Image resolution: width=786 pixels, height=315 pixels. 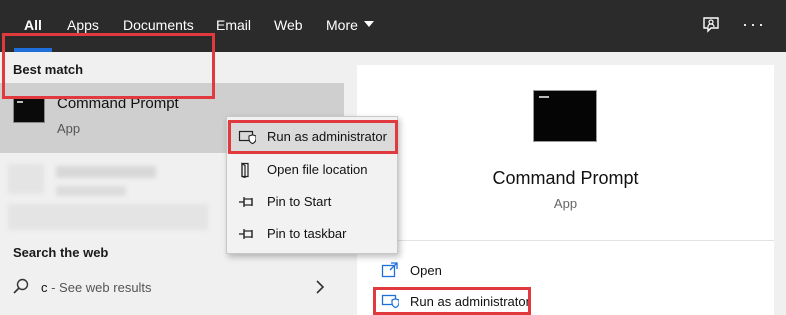 I want to click on menu-item-open-file-location: Open file location, so click(x=312, y=170).